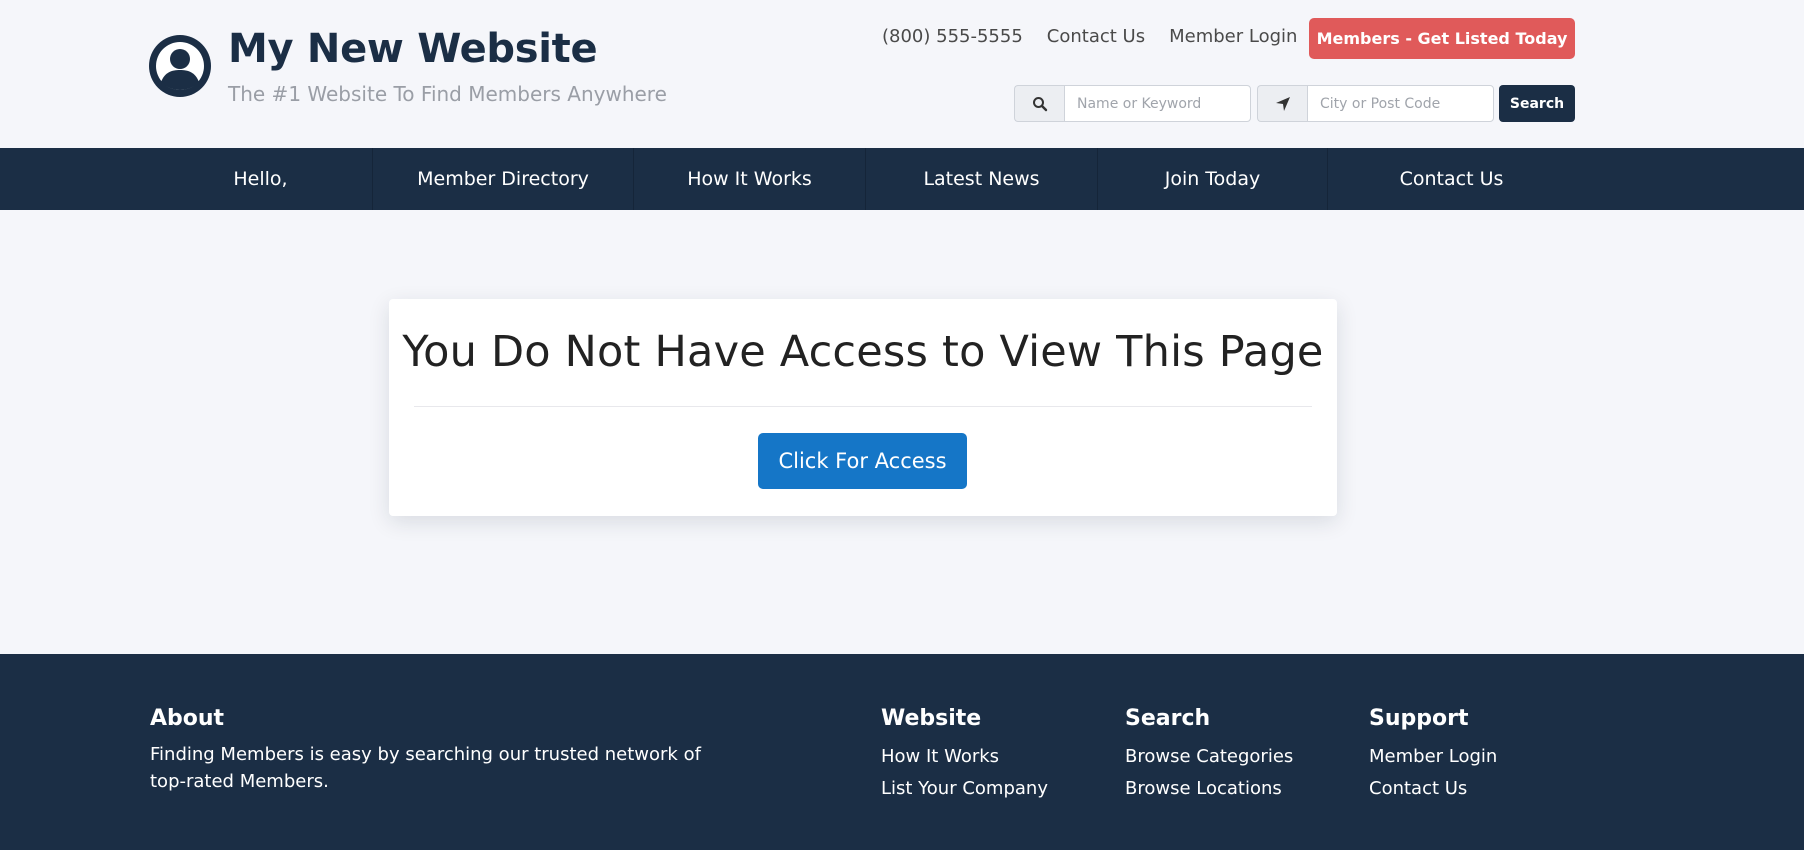  I want to click on footer-link-list-your-company: List Your Company, so click(964, 789).